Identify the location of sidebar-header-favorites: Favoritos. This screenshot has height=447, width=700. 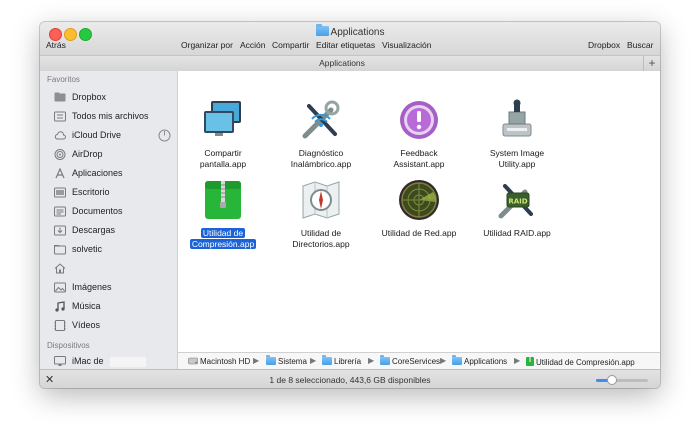
(63, 79).